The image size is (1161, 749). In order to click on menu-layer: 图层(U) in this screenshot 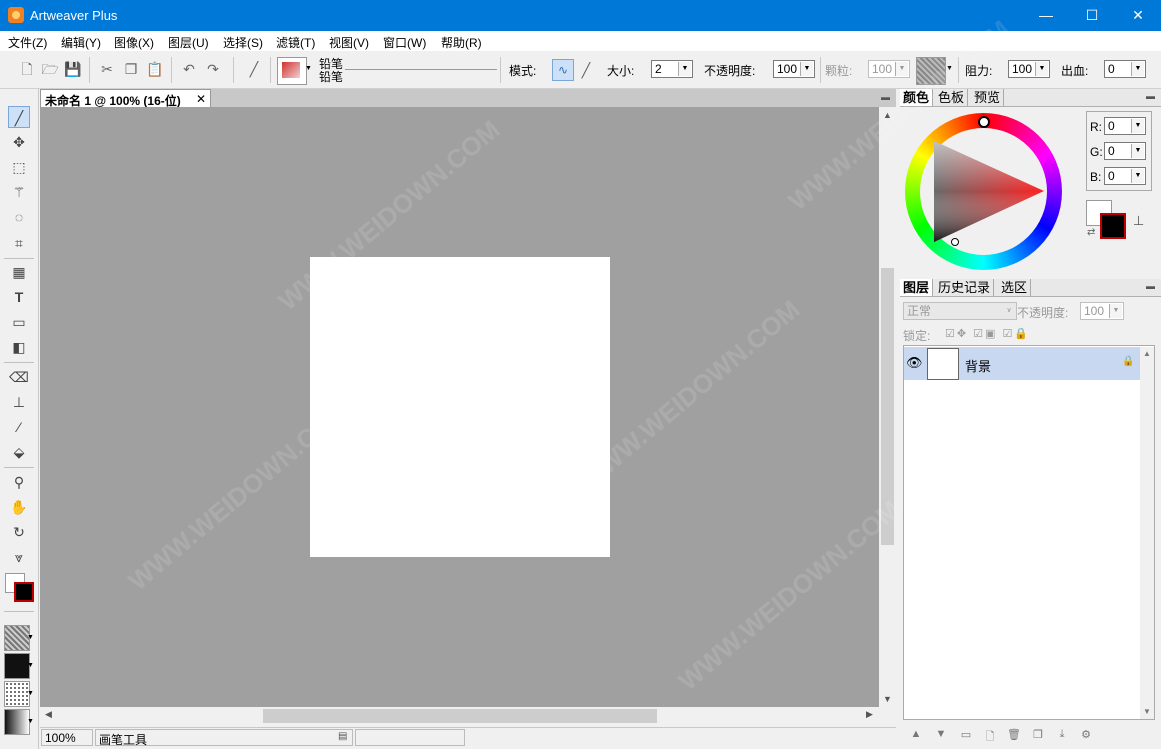, I will do `click(188, 42)`.